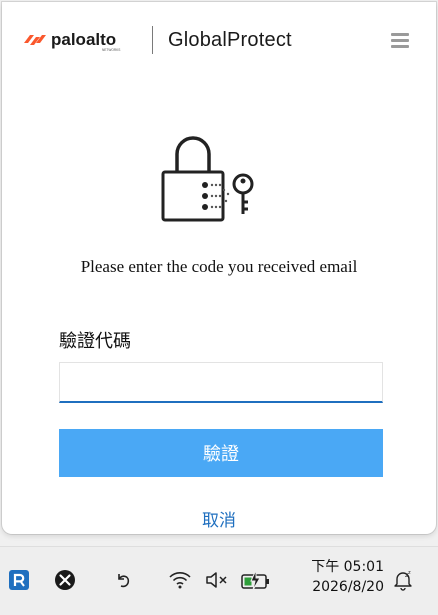 The image size is (438, 615). What do you see at coordinates (230, 40) in the screenshot?
I see `product-name: GlobalProtect` at bounding box center [230, 40].